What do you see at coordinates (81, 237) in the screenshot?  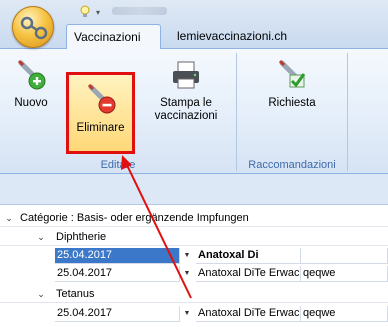 I see `group-label: Diphtherie` at bounding box center [81, 237].